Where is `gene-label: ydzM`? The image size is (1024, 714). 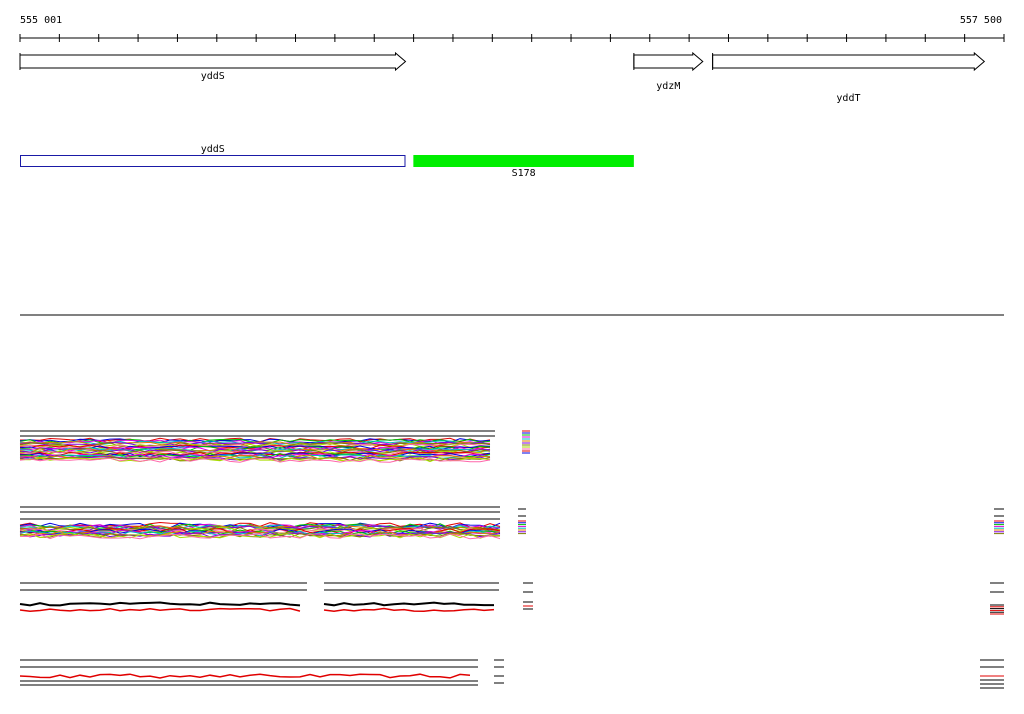 gene-label: ydzM is located at coordinates (668, 86).